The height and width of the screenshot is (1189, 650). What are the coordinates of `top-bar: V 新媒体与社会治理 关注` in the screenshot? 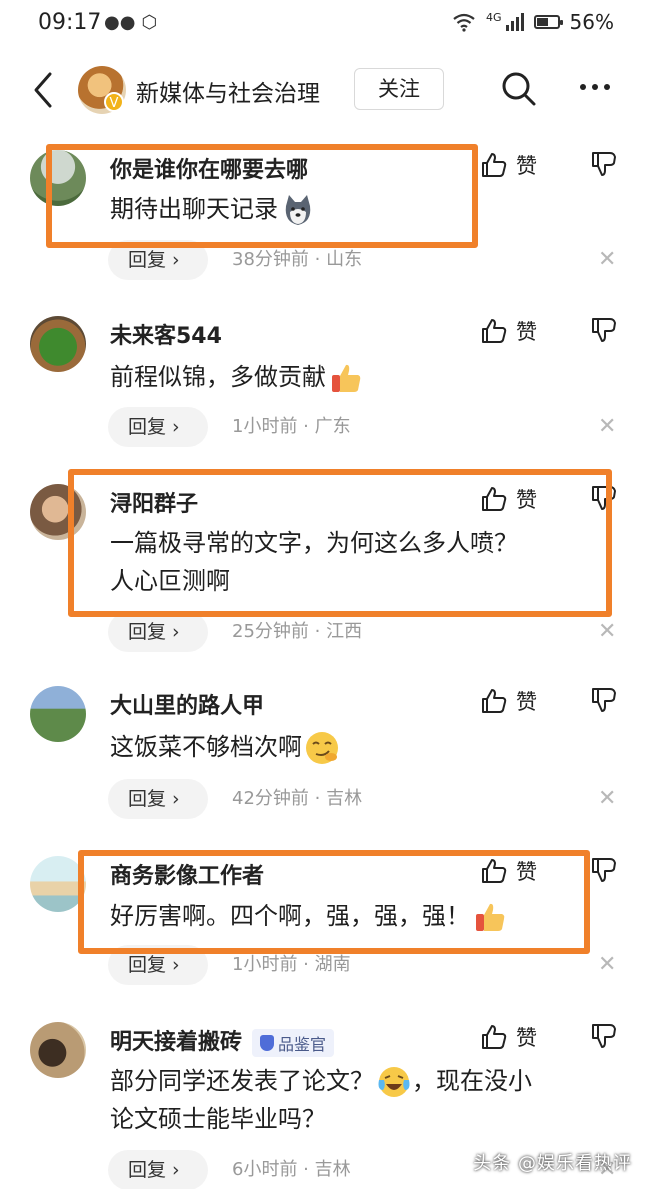 It's located at (325, 90).